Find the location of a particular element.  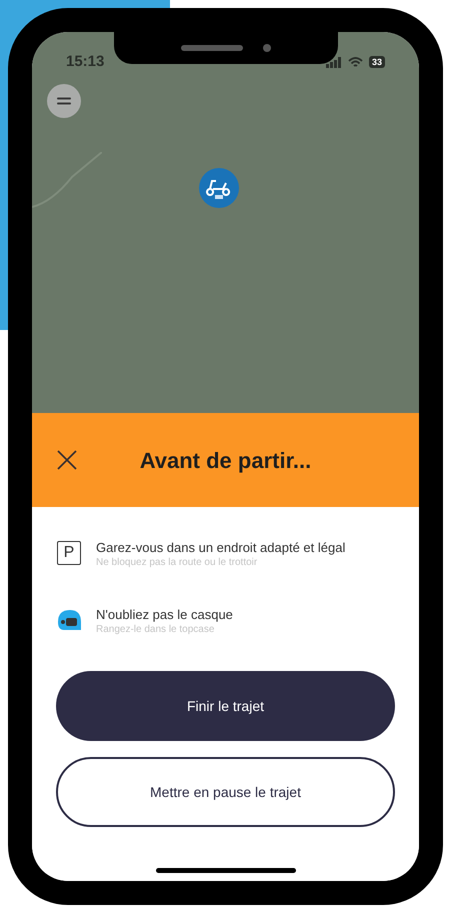

menu-button is located at coordinates (64, 101).